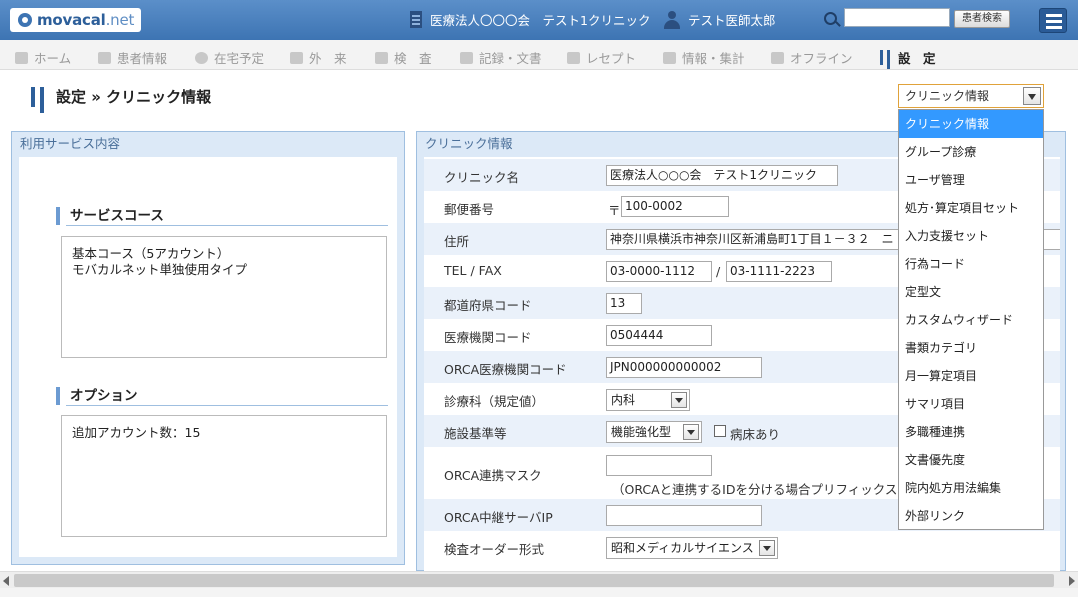  Describe the element at coordinates (682, 548) in the screenshot. I see `exam-order-value: 昭和メディカルサイエンス` at that location.